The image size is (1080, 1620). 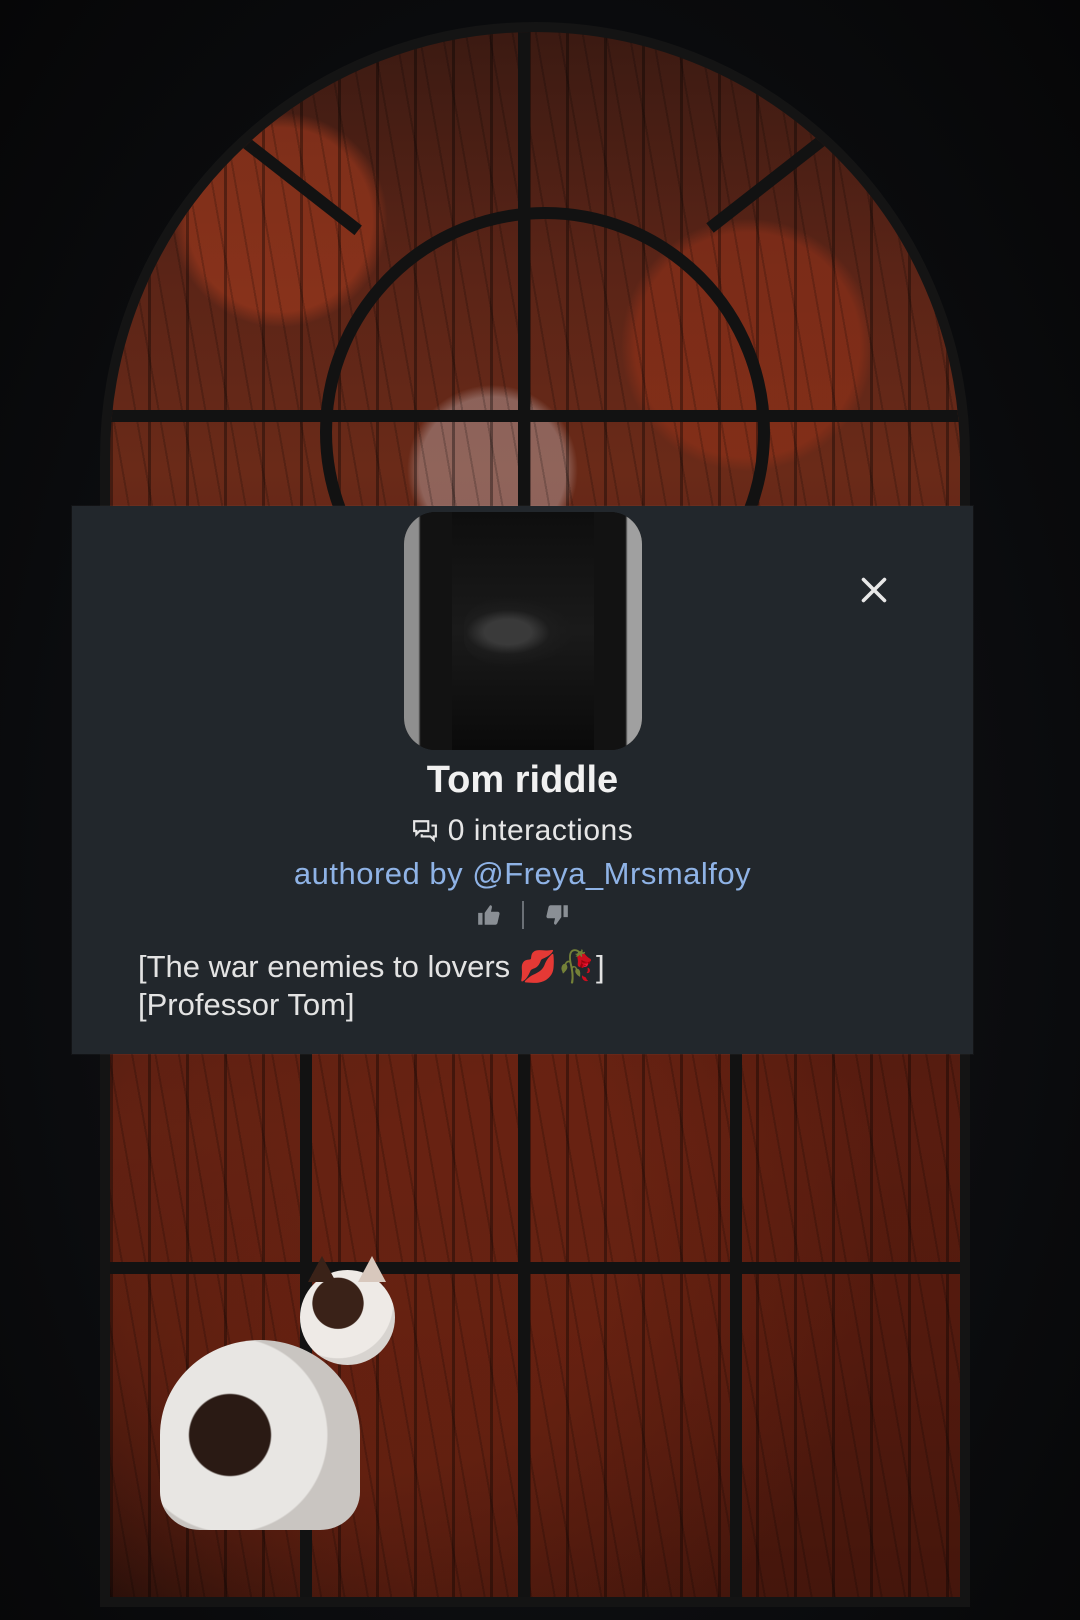 I want to click on interactions-count: 0 interactions, so click(x=522, y=831).